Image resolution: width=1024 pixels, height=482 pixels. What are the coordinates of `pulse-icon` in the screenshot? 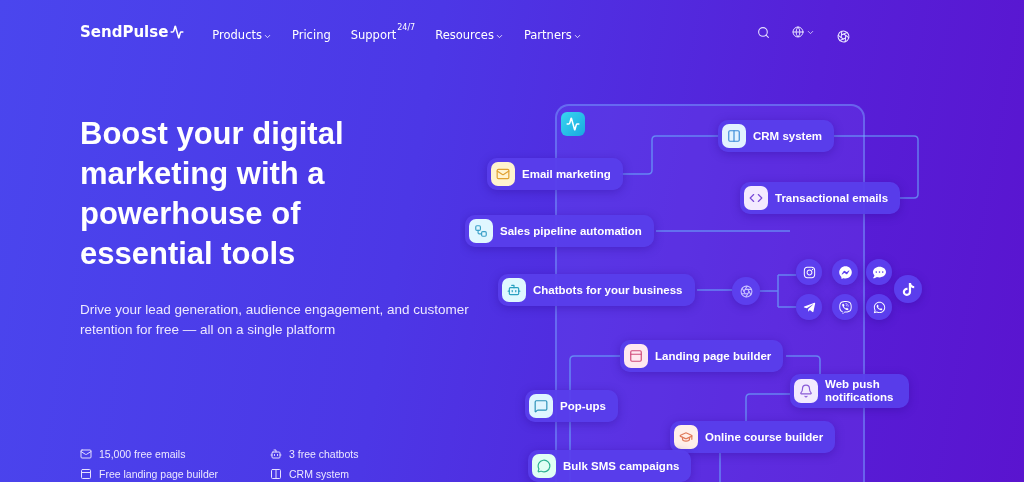 It's located at (177, 32).